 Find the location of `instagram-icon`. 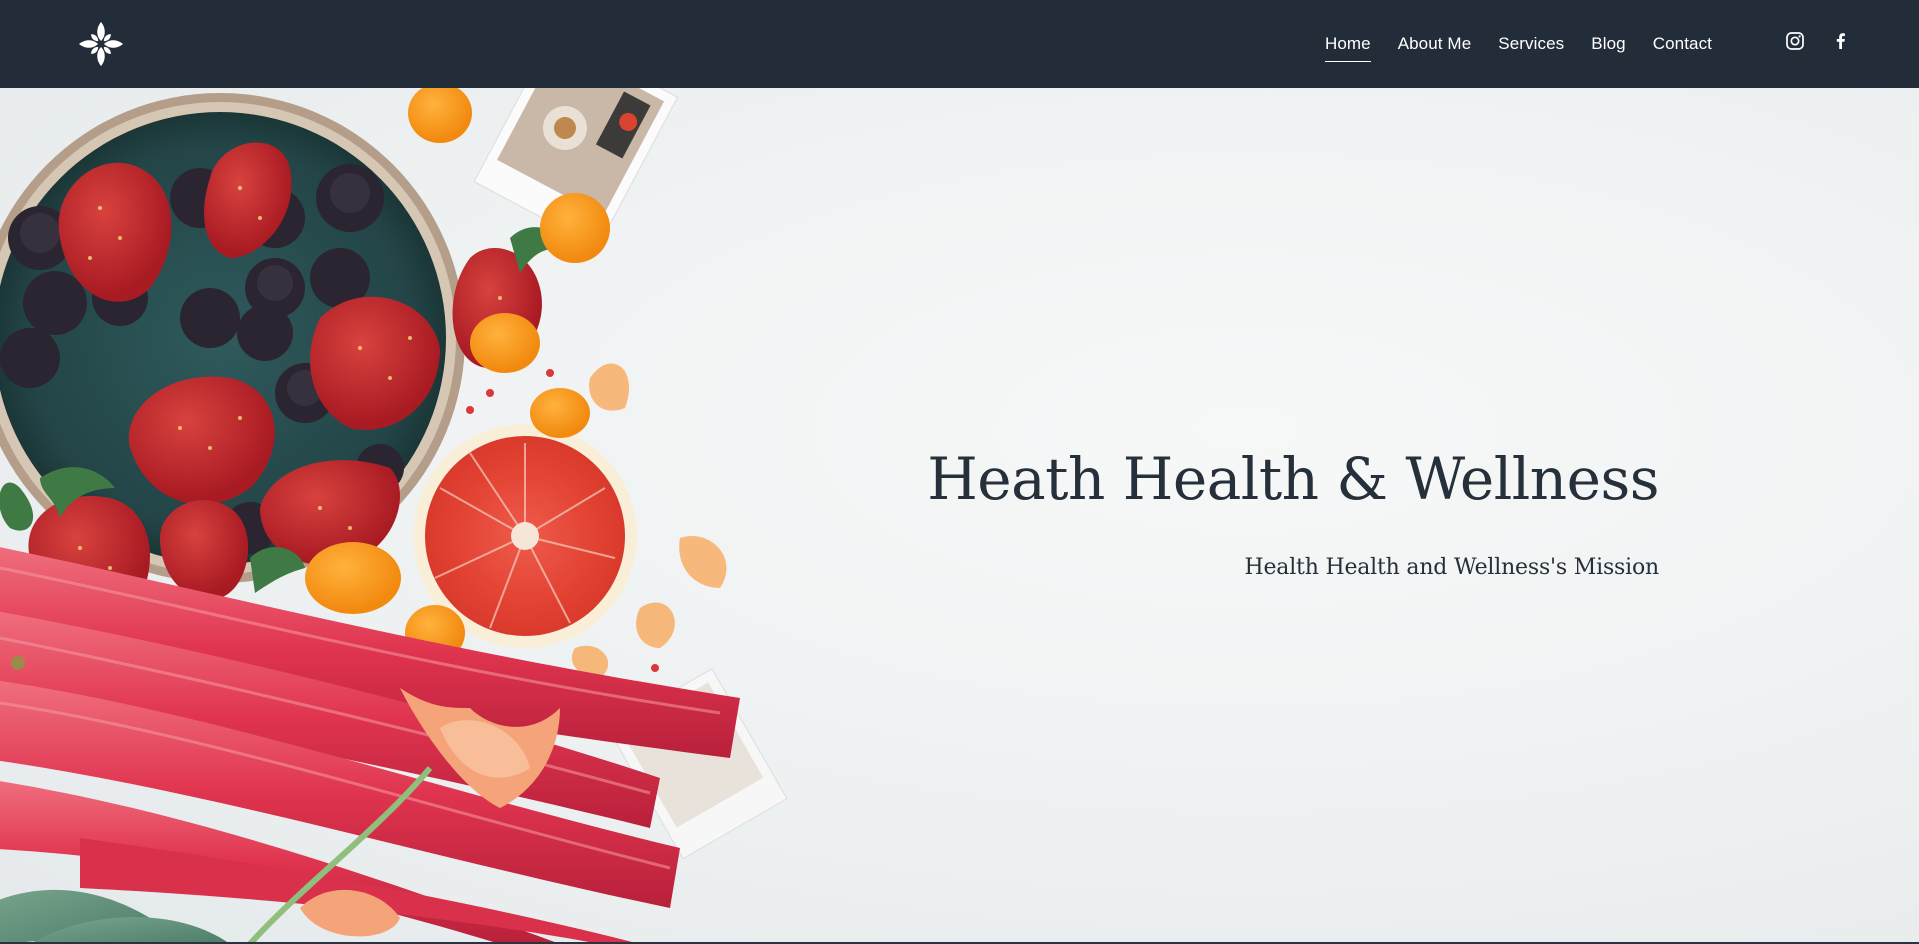

instagram-icon is located at coordinates (1795, 41).